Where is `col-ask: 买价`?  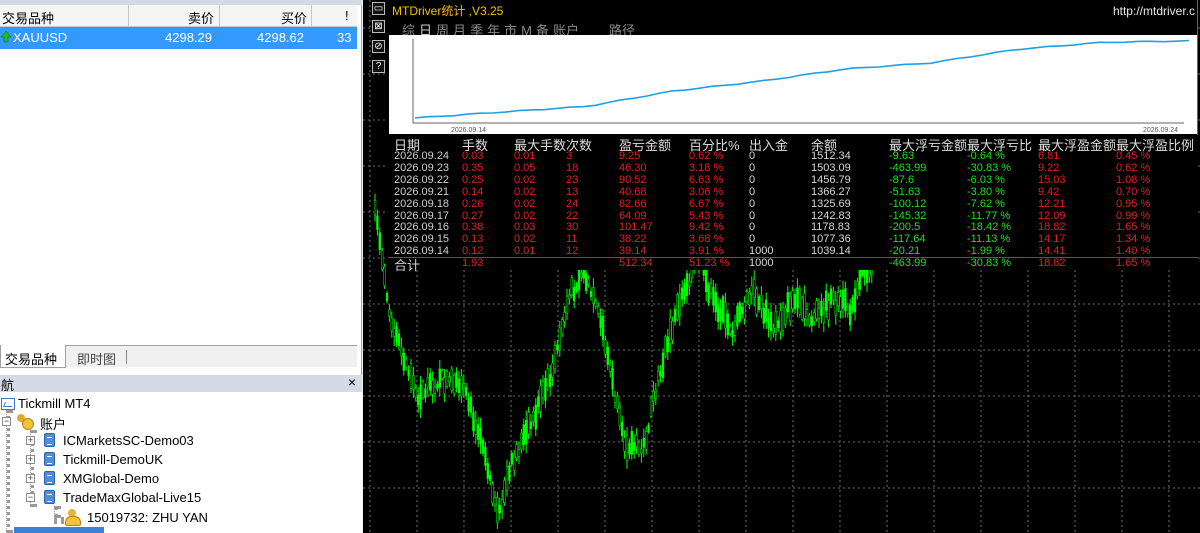
col-ask: 买价 is located at coordinates (294, 17).